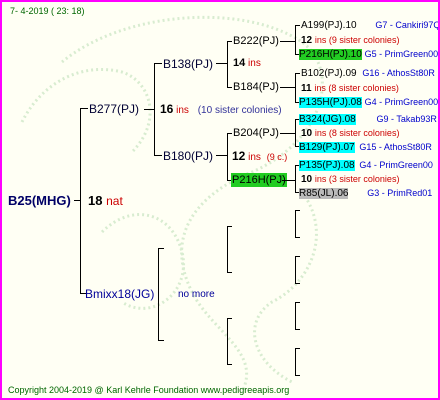  What do you see at coordinates (356, 88) in the screenshot?
I see `gen4-row3-text: ins (8 sister colonies)` at bounding box center [356, 88].